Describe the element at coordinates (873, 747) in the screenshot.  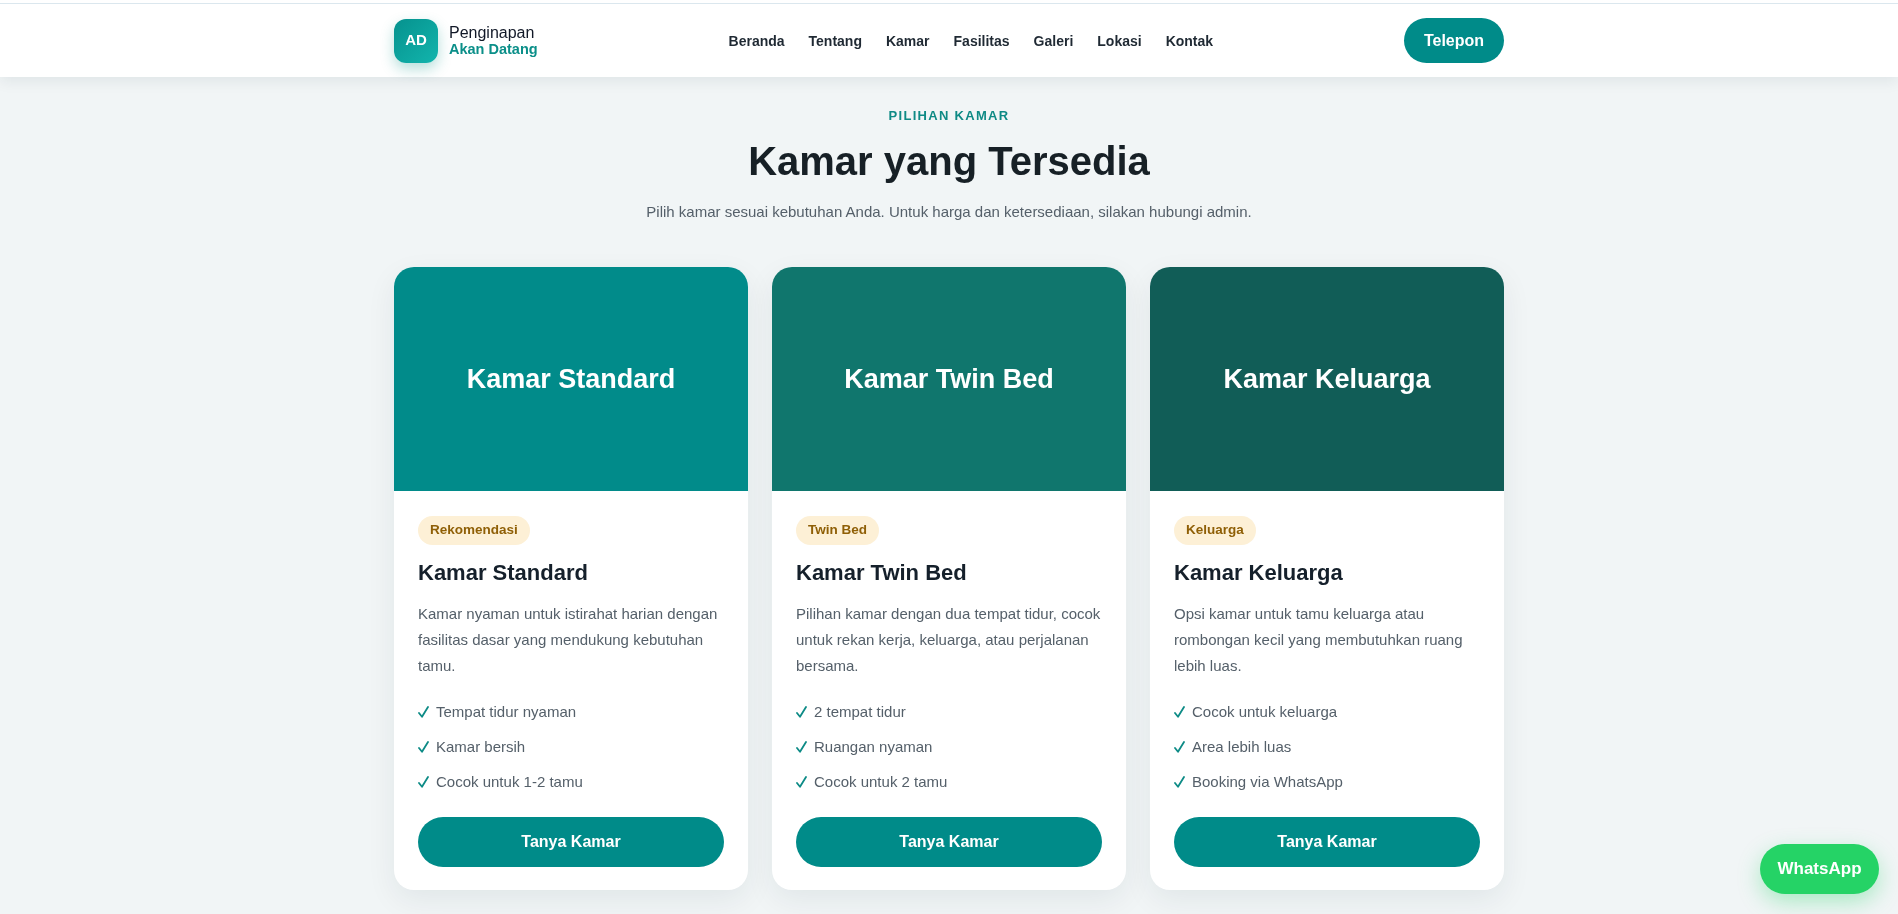
I see `feature-text: Ruangan nyaman` at that location.